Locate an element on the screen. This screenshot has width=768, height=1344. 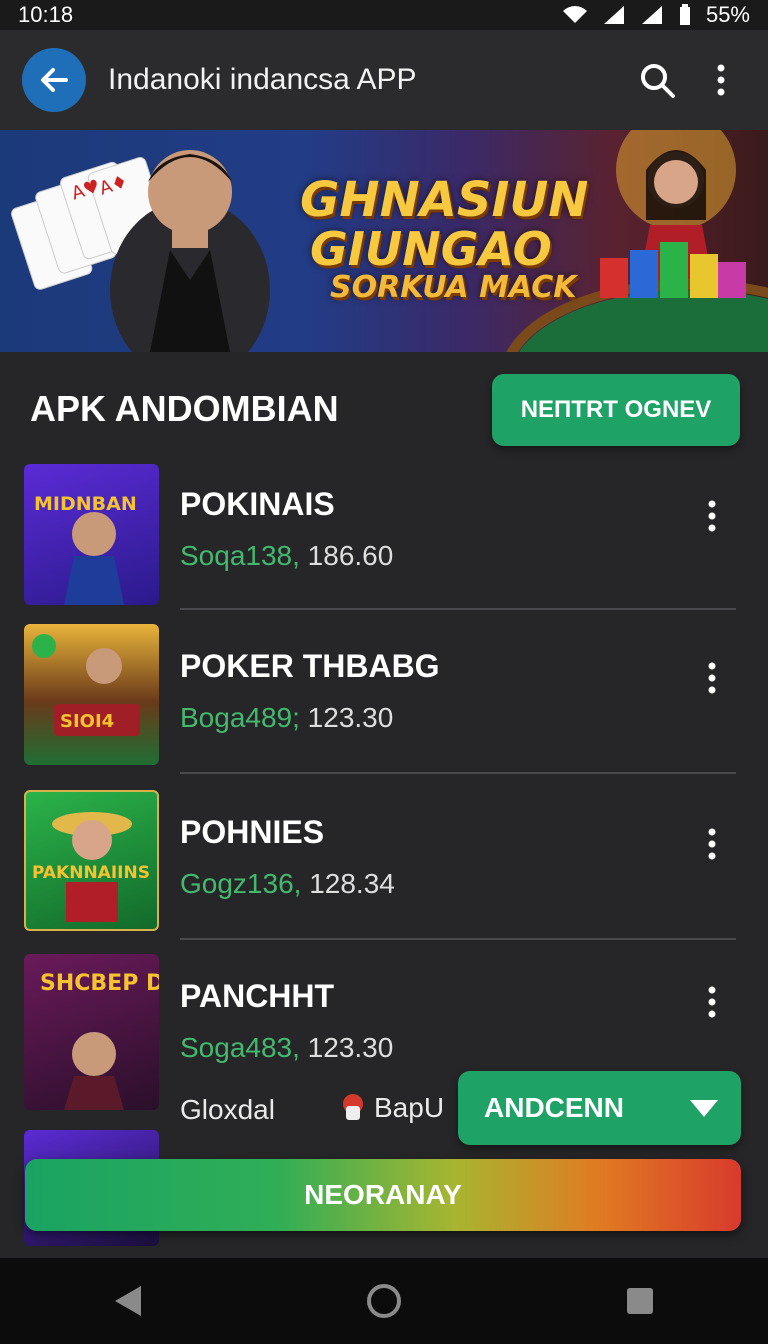
game-meta: Boga489; 123.30 is located at coordinates (286, 718).